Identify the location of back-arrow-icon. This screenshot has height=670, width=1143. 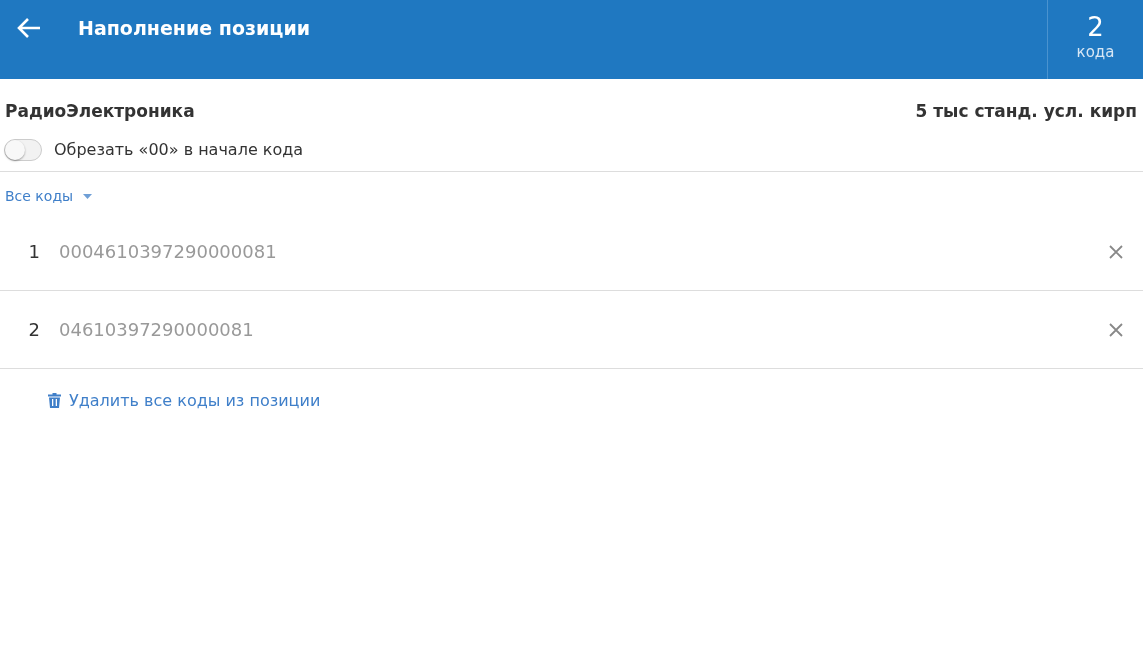
(29, 28).